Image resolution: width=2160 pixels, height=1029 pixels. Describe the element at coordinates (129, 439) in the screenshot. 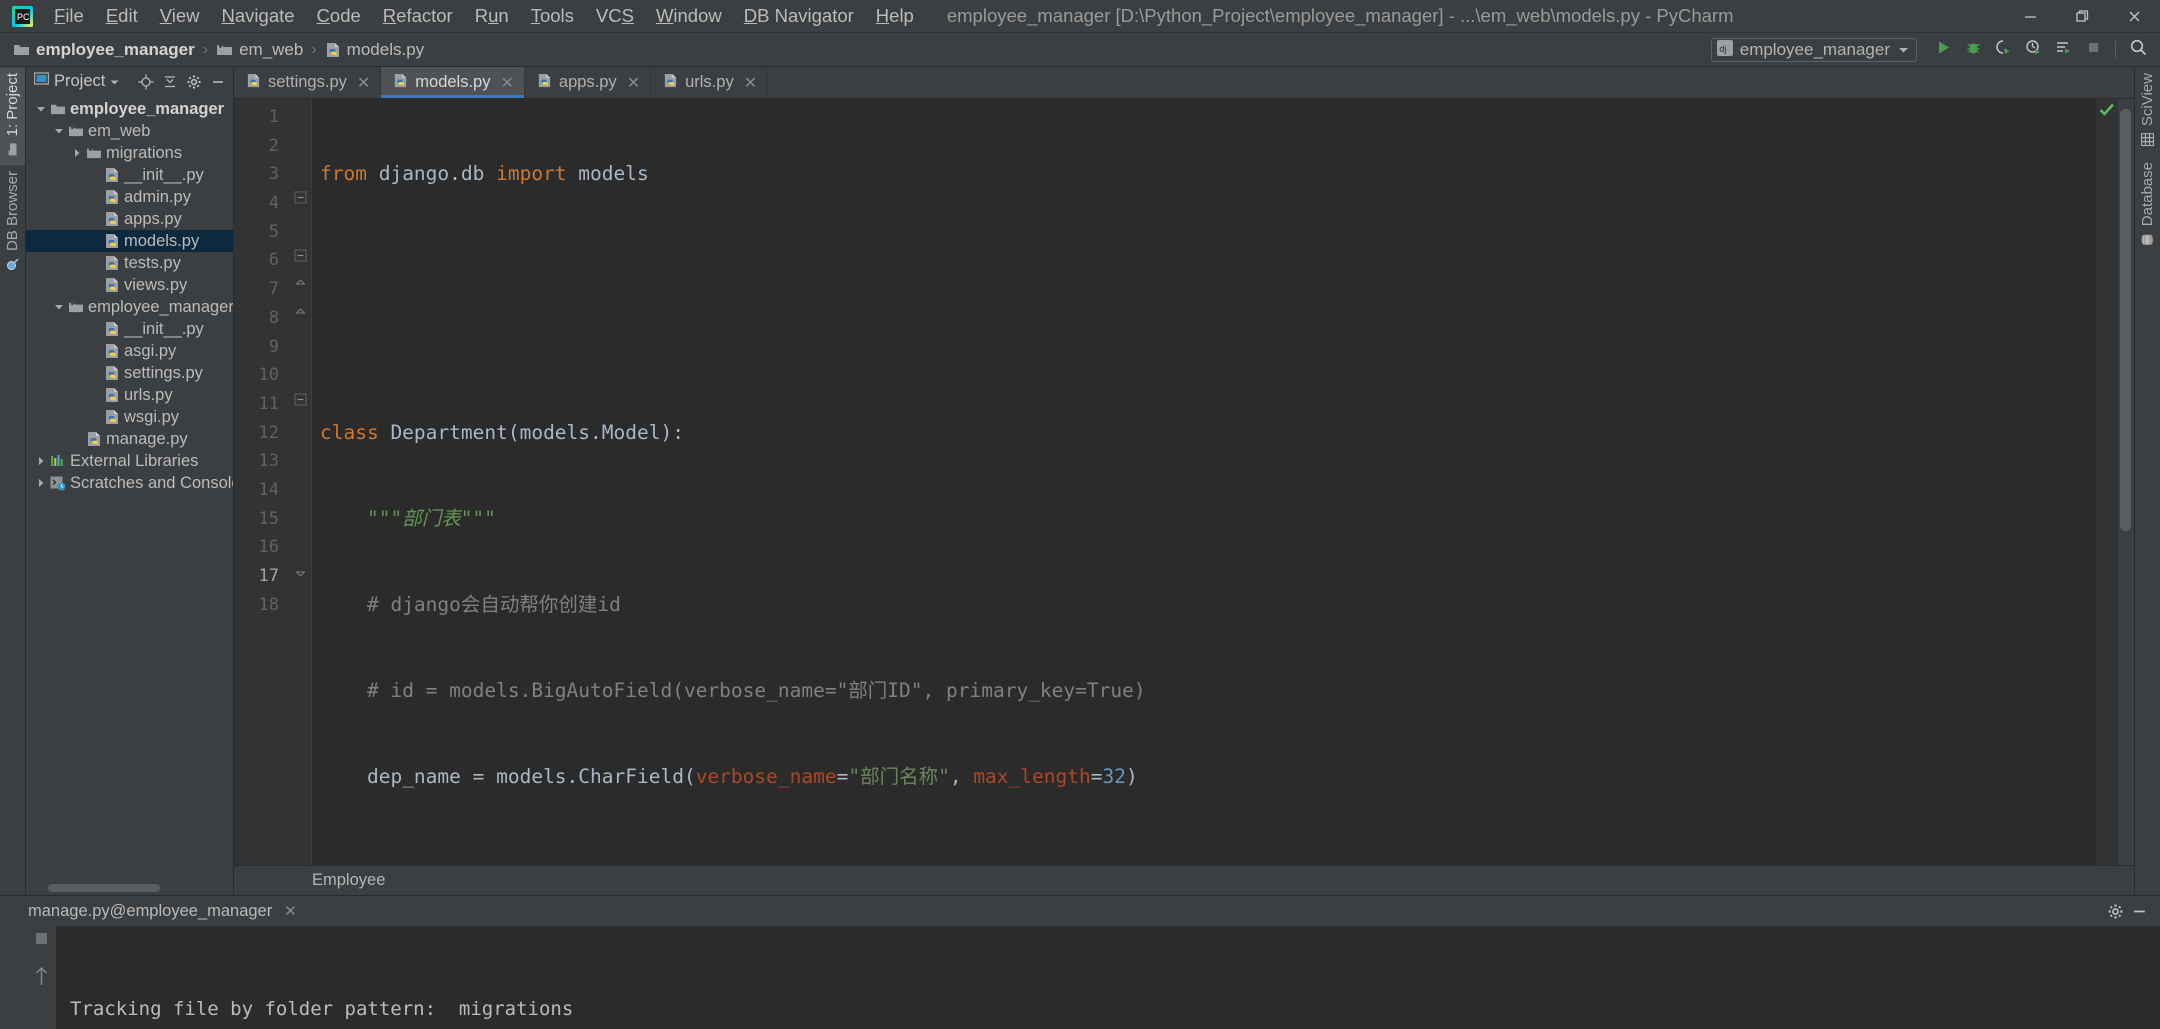

I see `tree-node-manage-py: manage.py` at that location.